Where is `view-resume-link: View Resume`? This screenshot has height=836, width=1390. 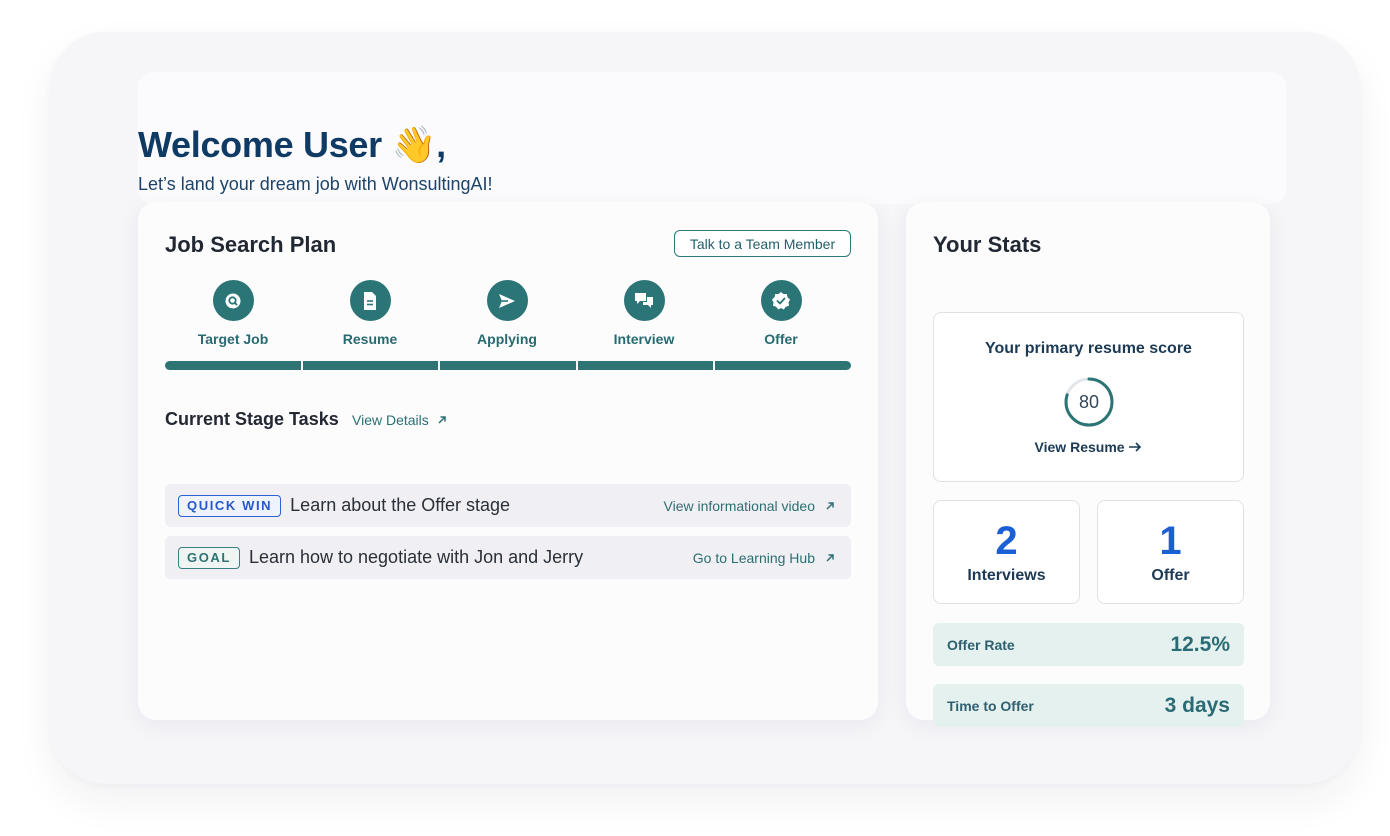
view-resume-link: View Resume is located at coordinates (1088, 447).